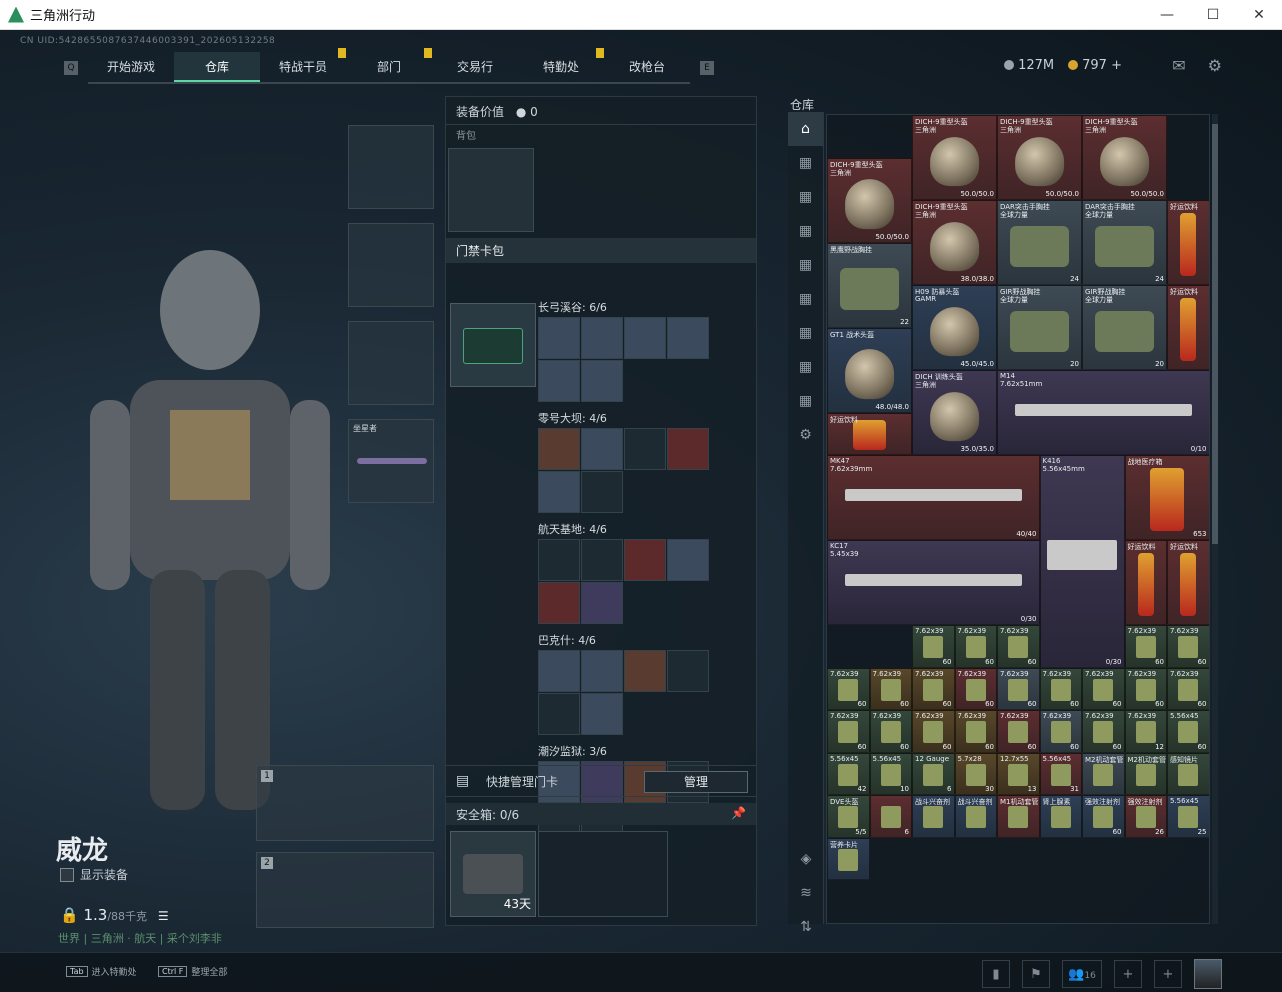  I want to click on secondary-weapon-slot: 2, so click(345, 890).